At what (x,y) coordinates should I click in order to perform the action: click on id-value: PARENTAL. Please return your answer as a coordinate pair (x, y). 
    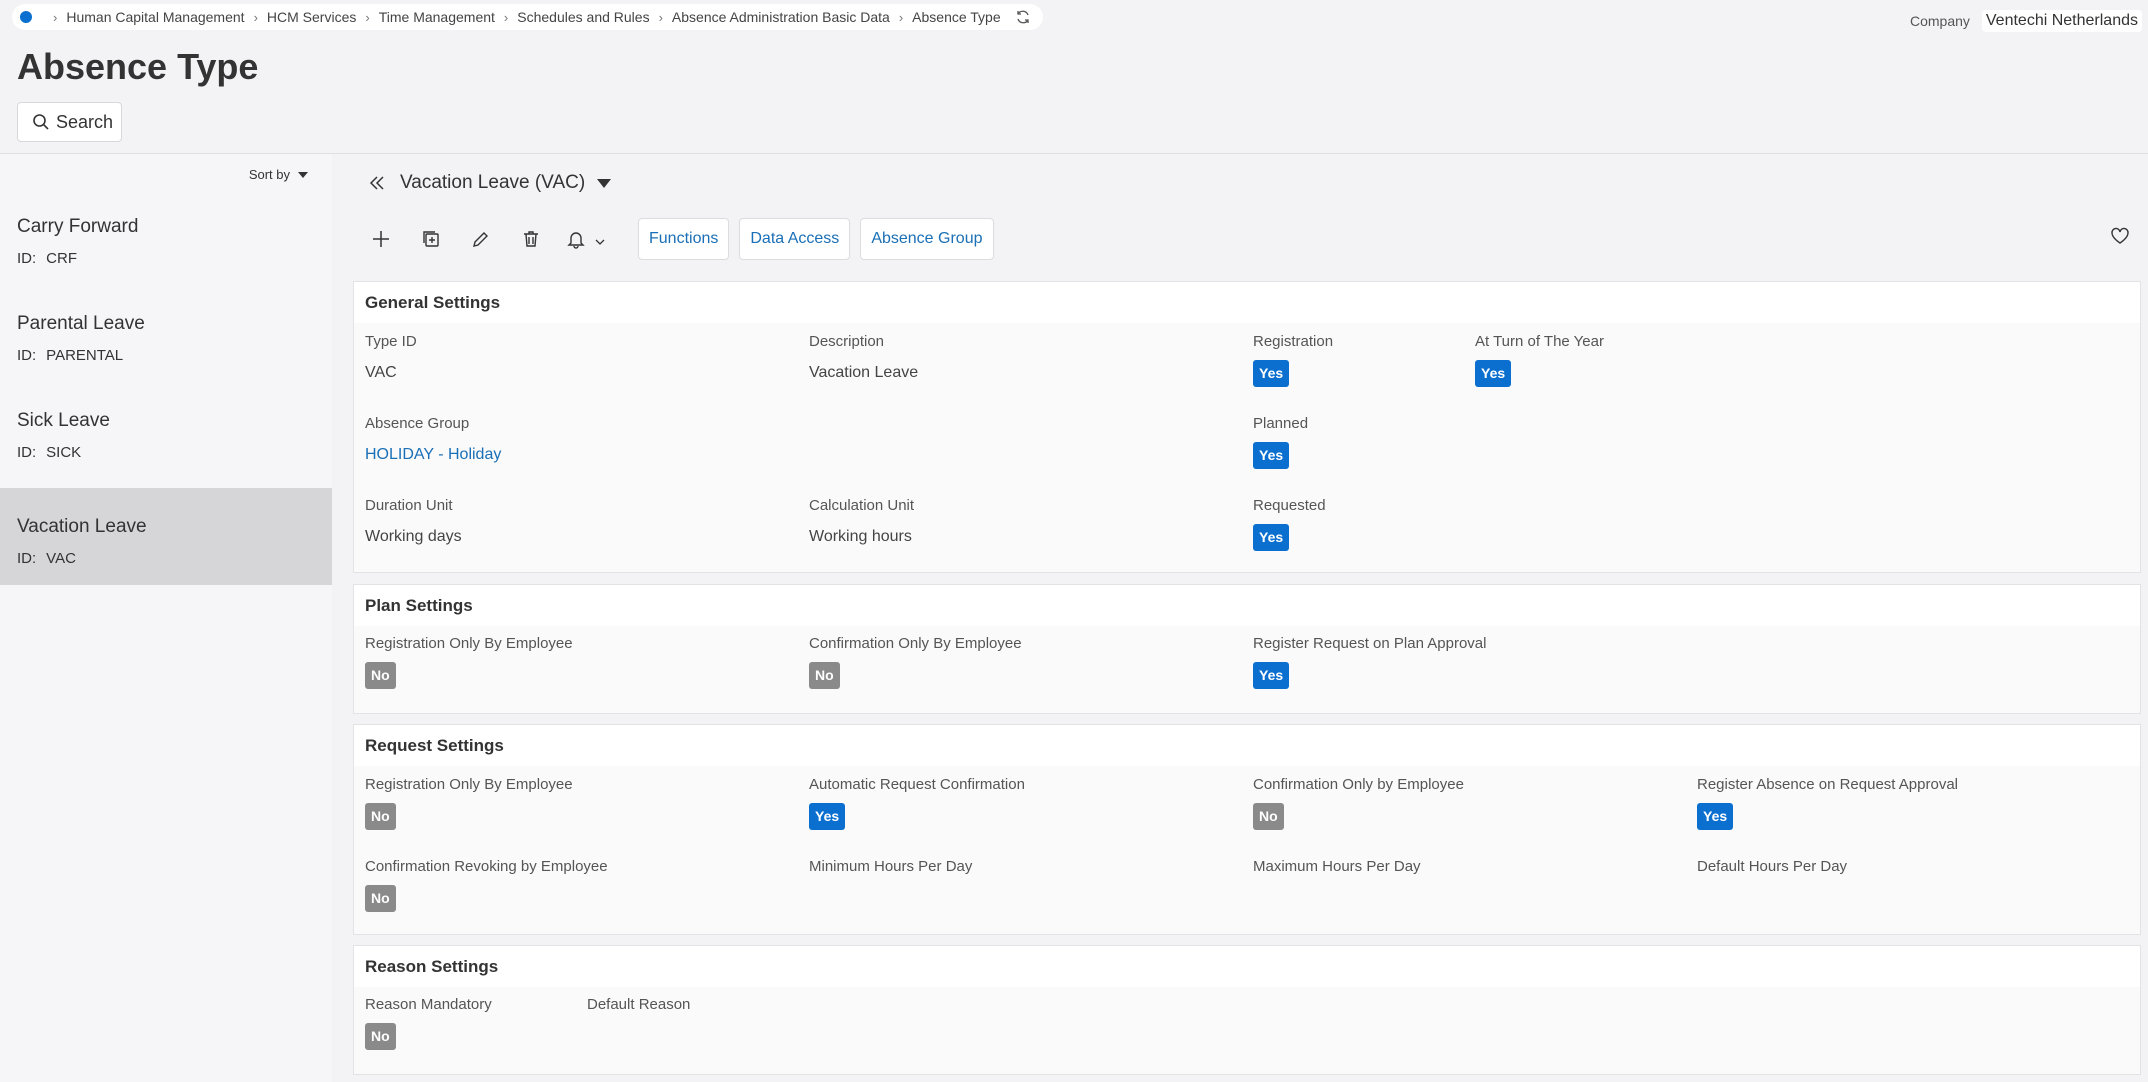
    Looking at the image, I should click on (85, 355).